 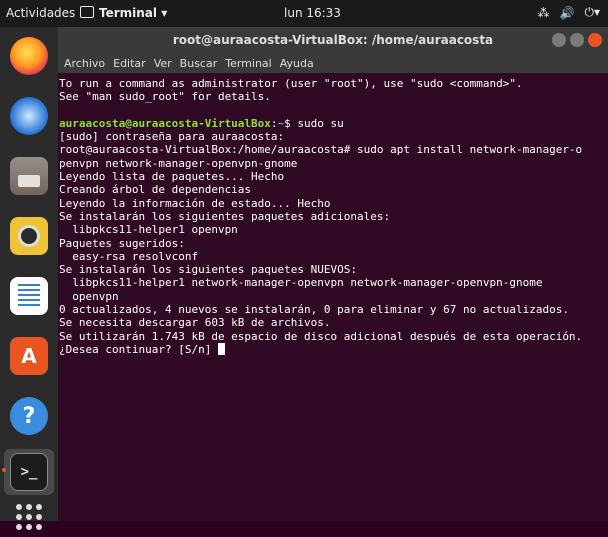 What do you see at coordinates (199, 63) in the screenshot?
I see `menu-buscar: Buscar` at bounding box center [199, 63].